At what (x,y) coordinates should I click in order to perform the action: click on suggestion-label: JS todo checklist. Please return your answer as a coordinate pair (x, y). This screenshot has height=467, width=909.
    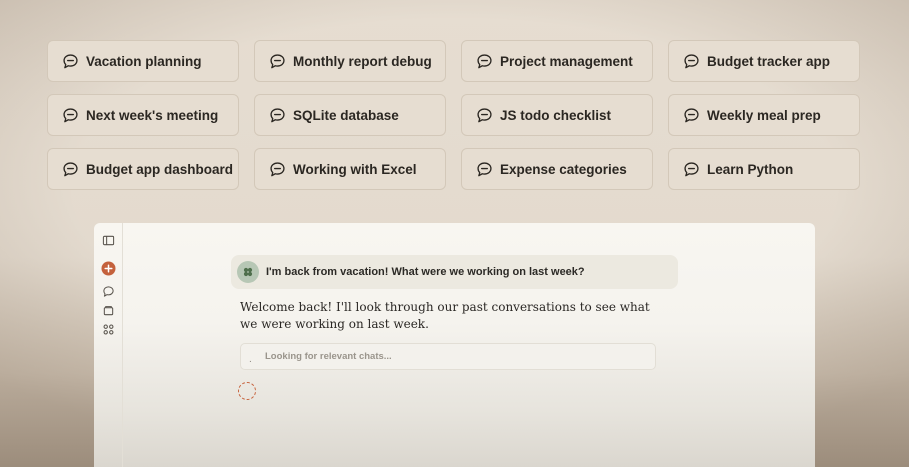
    Looking at the image, I should click on (556, 115).